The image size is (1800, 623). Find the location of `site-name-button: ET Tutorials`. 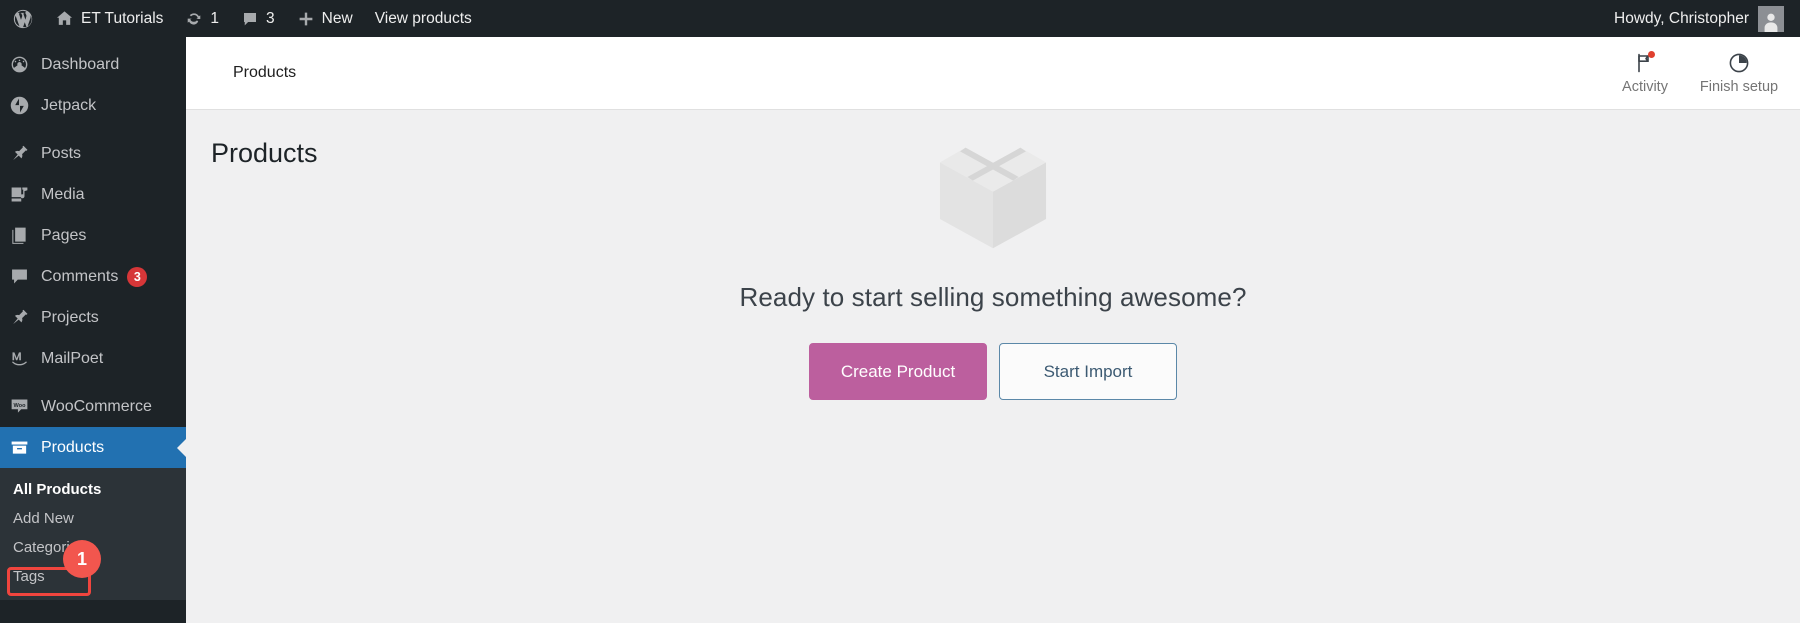

site-name-button: ET Tutorials is located at coordinates (109, 18).